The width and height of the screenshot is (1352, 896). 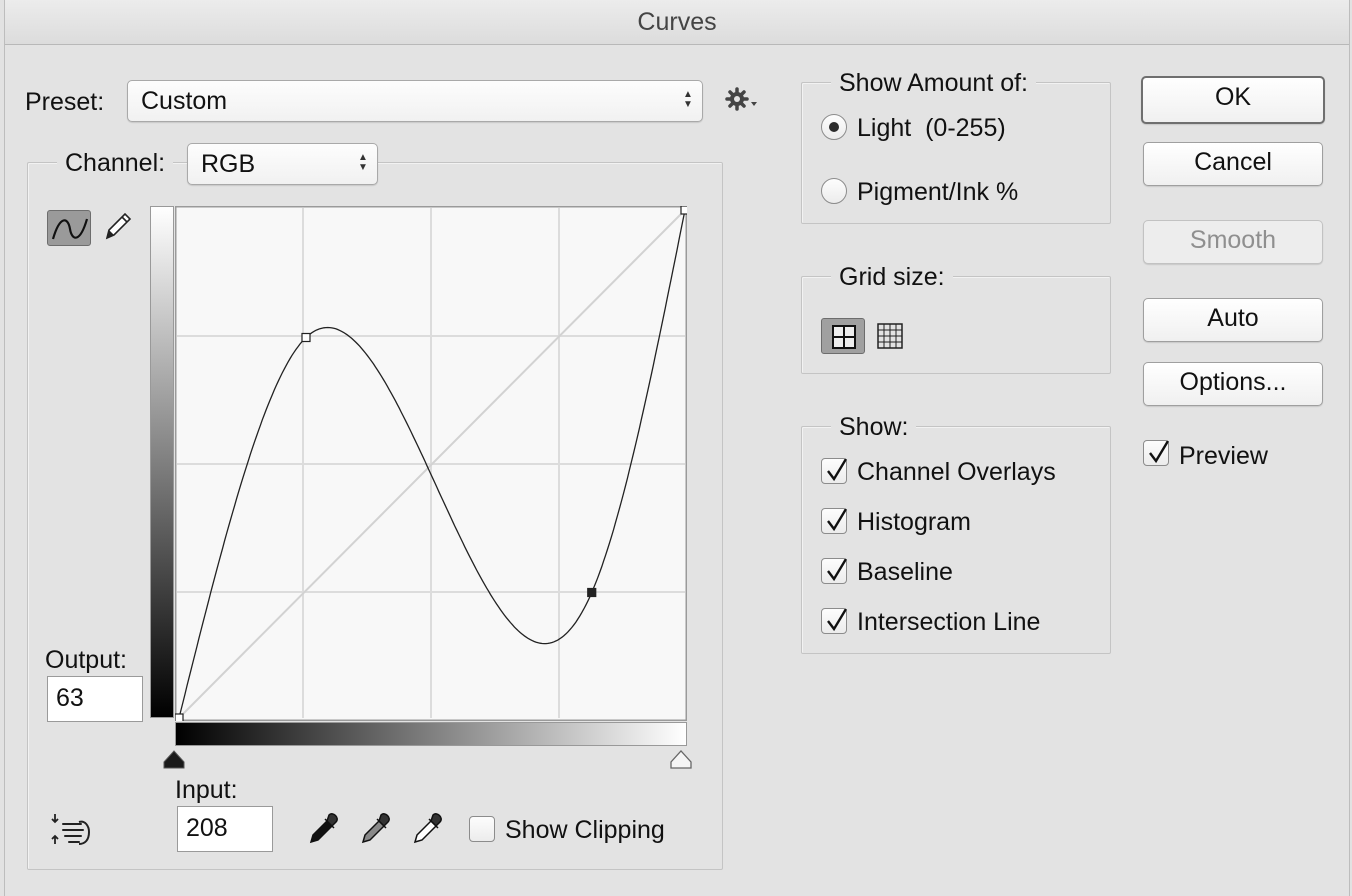 What do you see at coordinates (225, 829) in the screenshot?
I see `input-field: 208` at bounding box center [225, 829].